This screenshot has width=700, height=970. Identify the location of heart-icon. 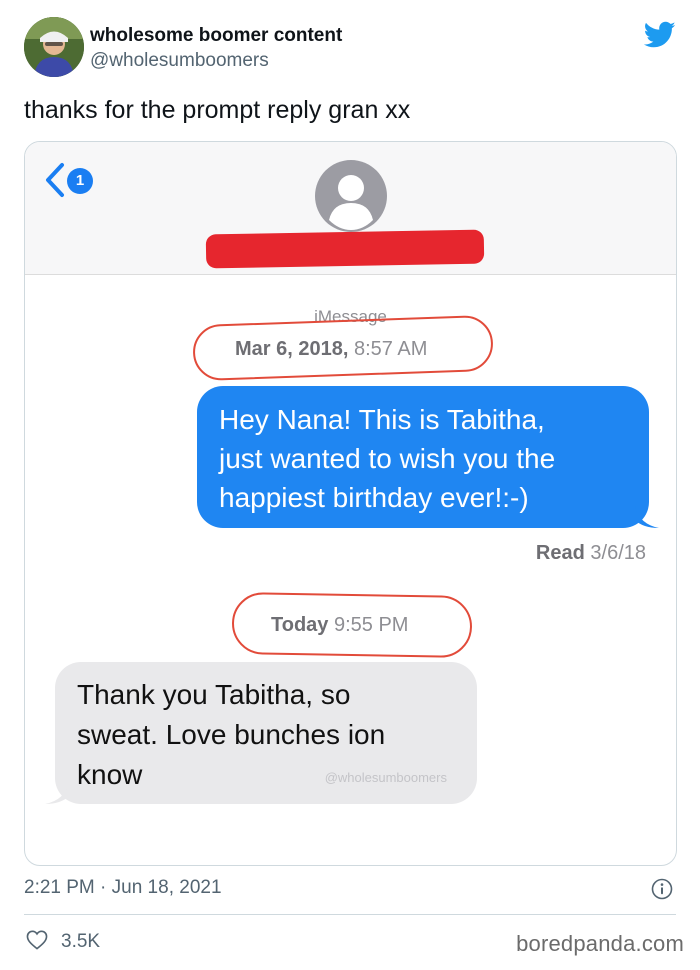
(37, 940).